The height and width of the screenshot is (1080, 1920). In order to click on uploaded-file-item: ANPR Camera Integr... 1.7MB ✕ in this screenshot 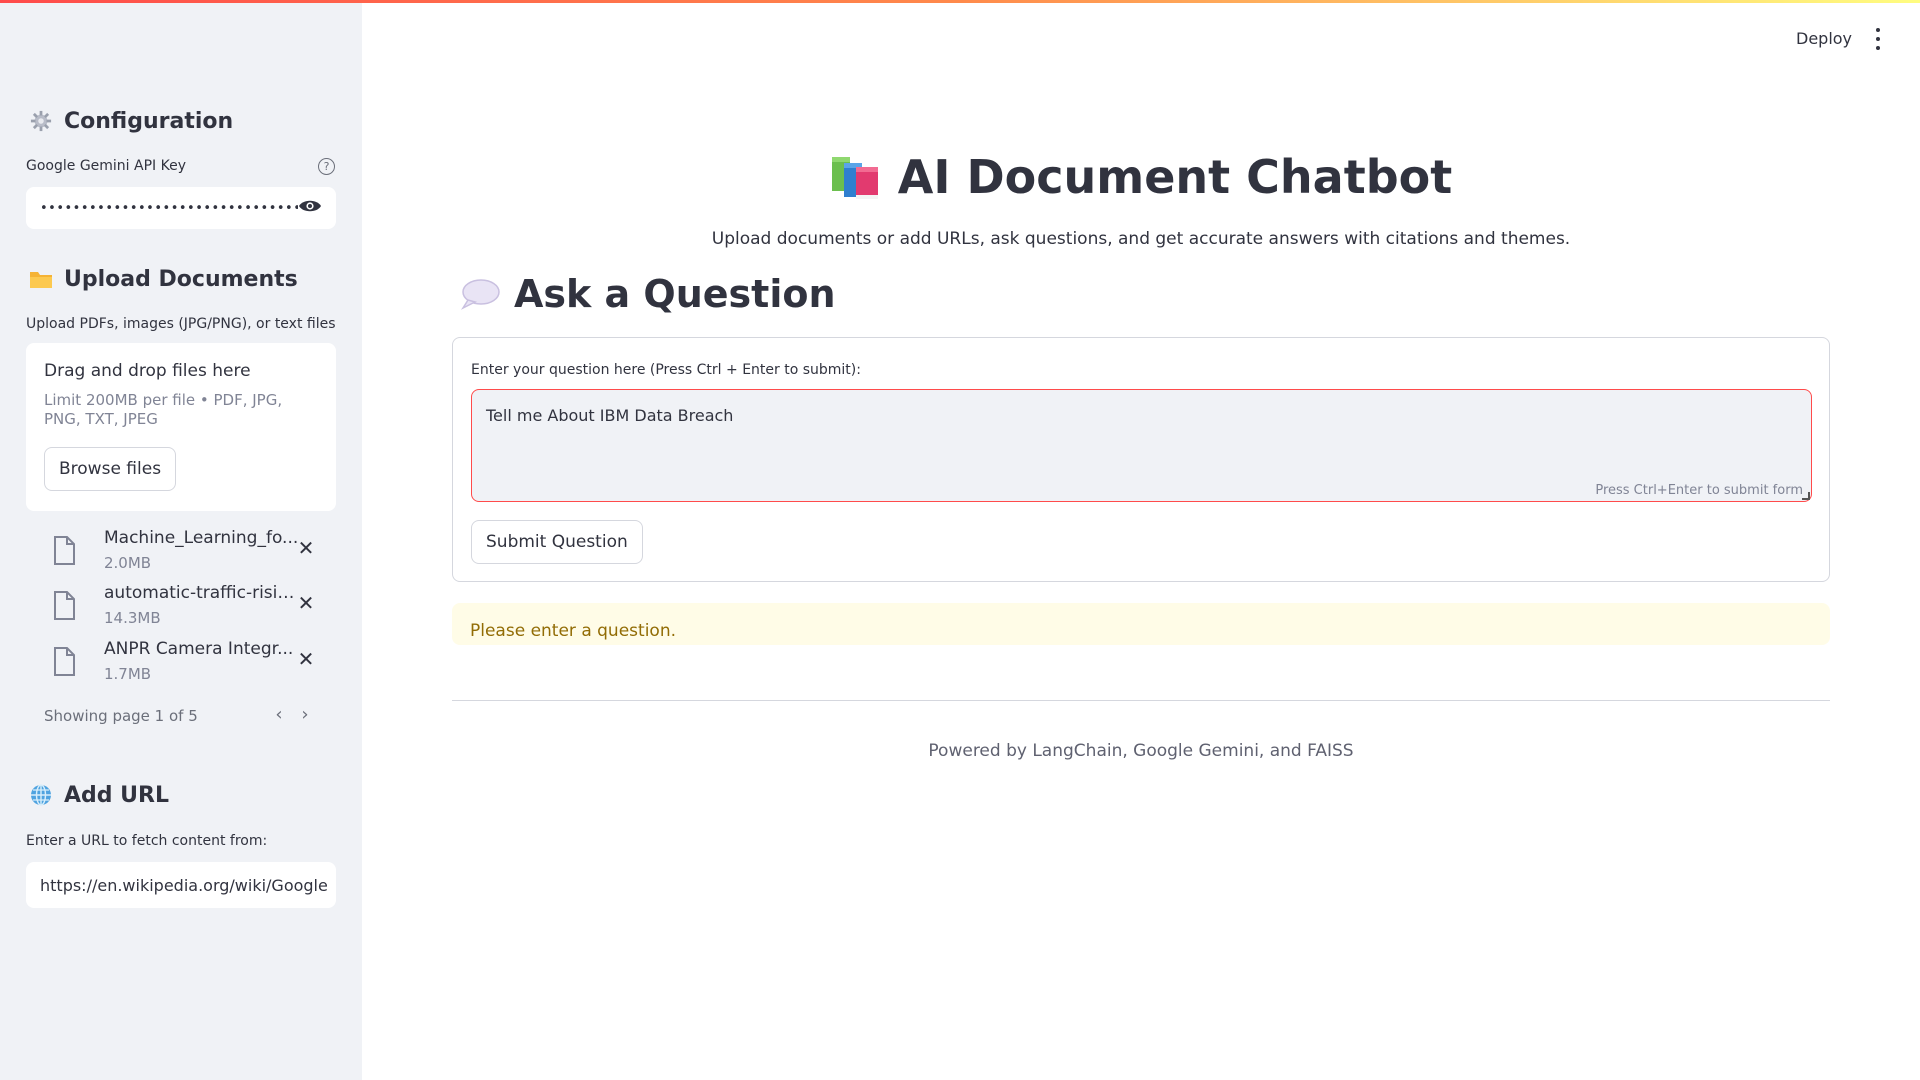, I will do `click(181, 665)`.